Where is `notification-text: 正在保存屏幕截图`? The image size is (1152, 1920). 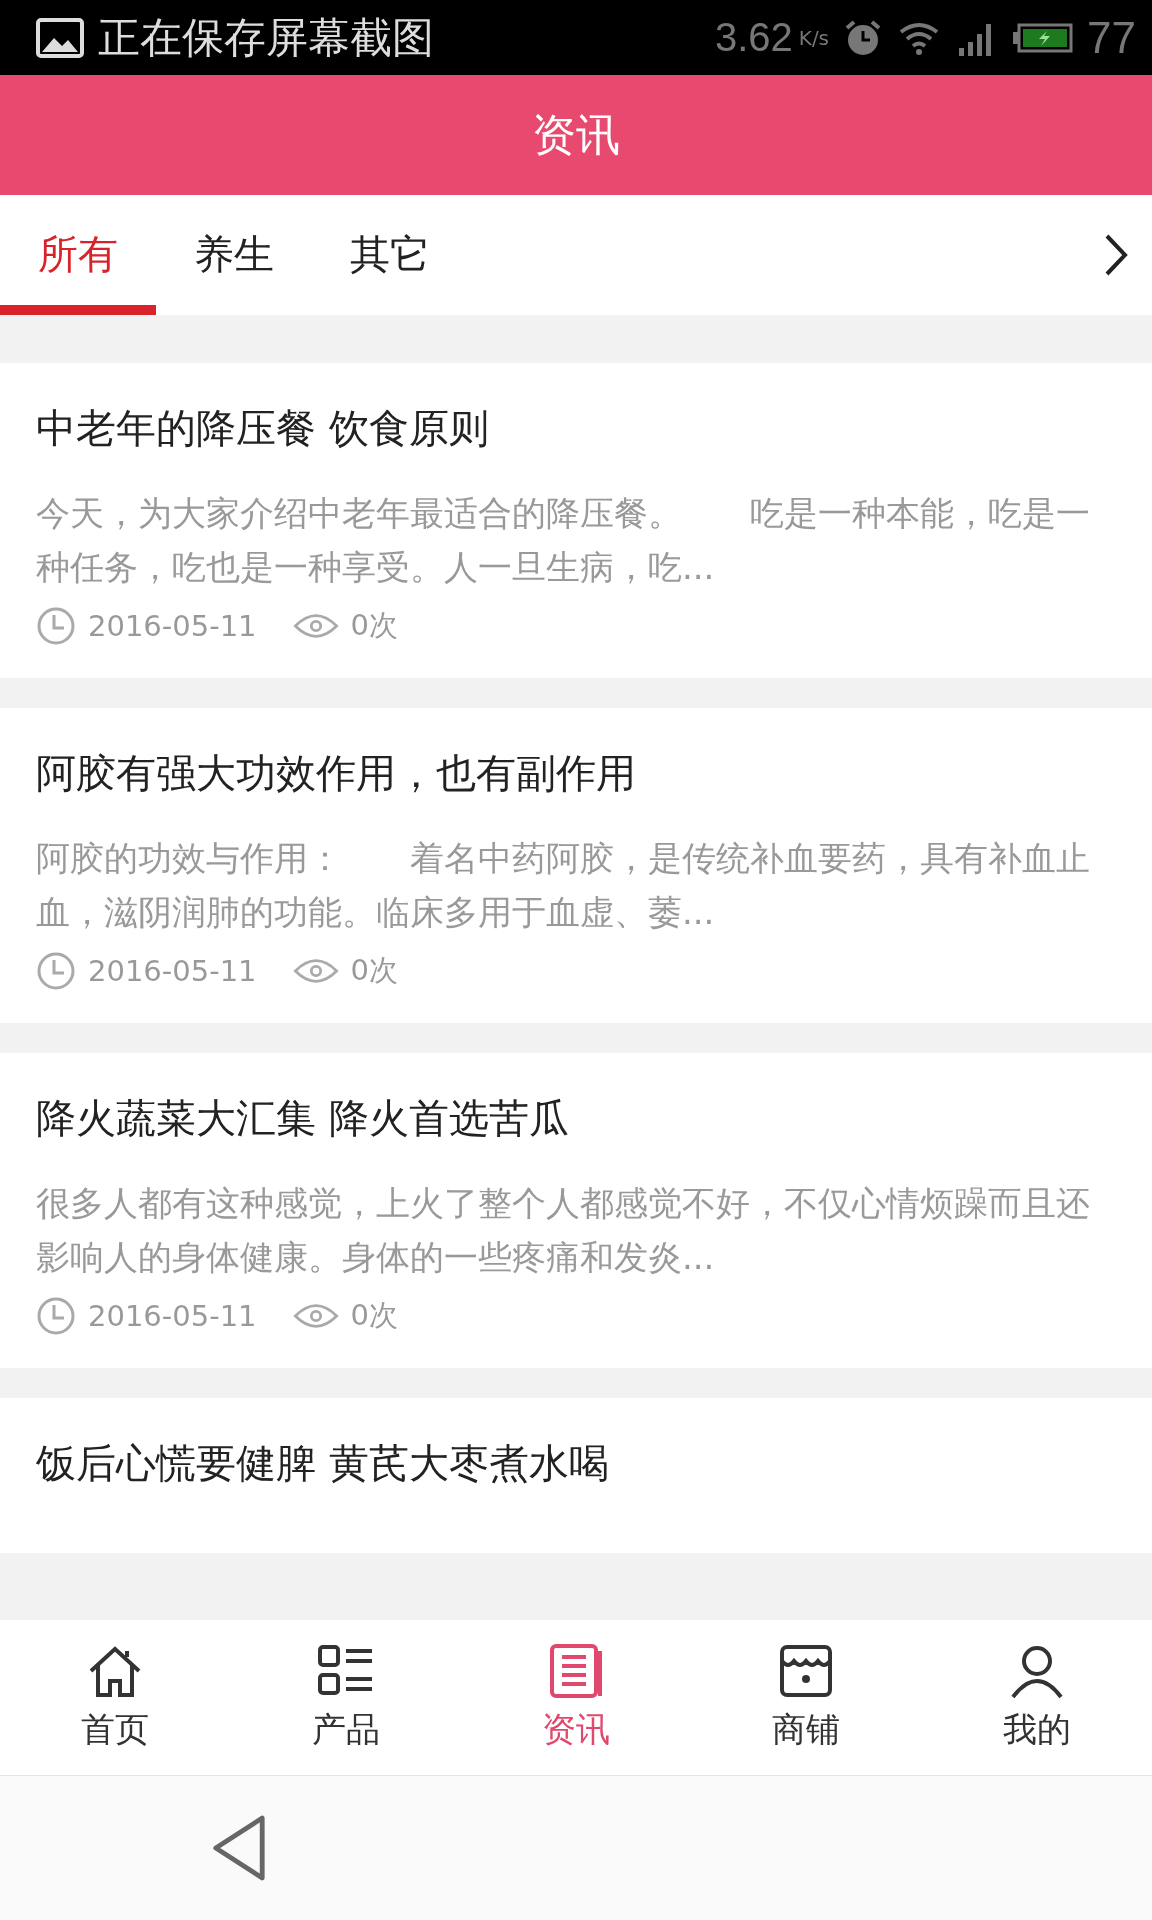 notification-text: 正在保存屏幕截图 is located at coordinates (266, 37).